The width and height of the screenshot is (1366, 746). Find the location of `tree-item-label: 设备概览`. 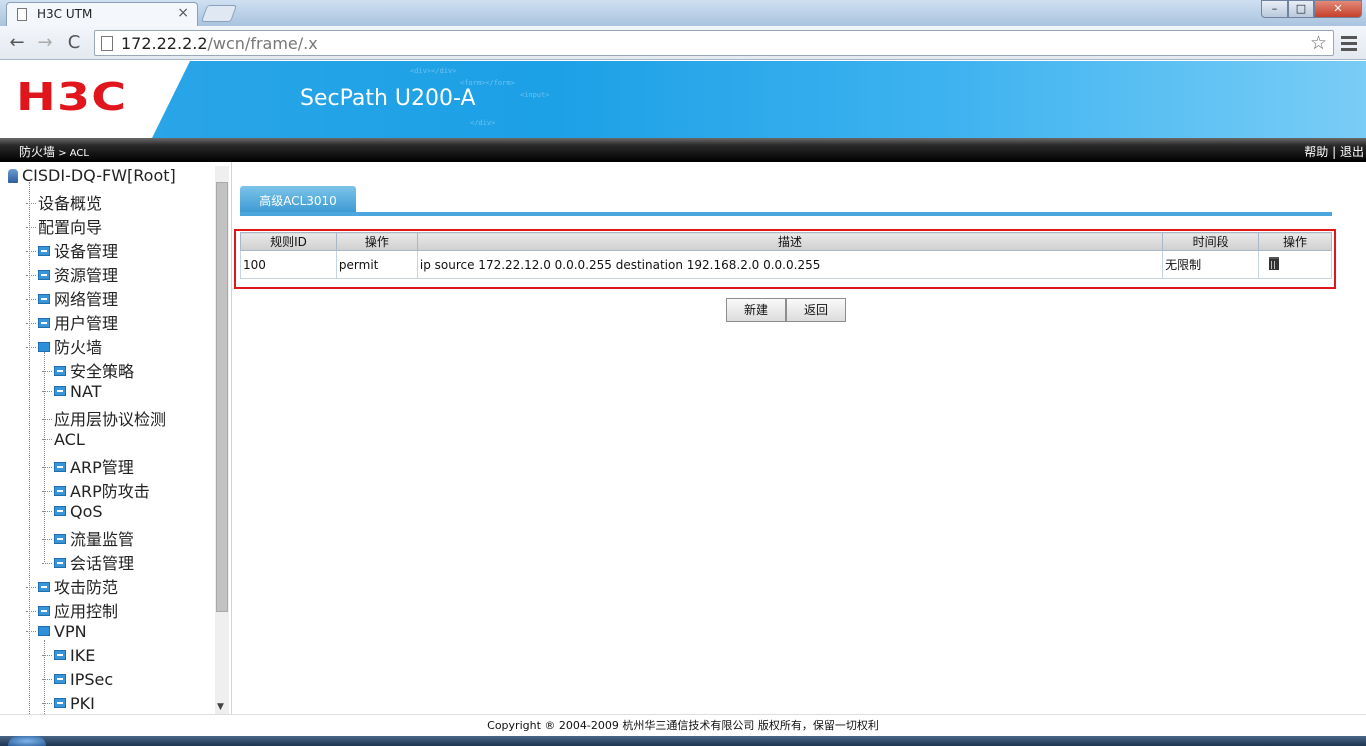

tree-item-label: 设备概览 is located at coordinates (70, 203).